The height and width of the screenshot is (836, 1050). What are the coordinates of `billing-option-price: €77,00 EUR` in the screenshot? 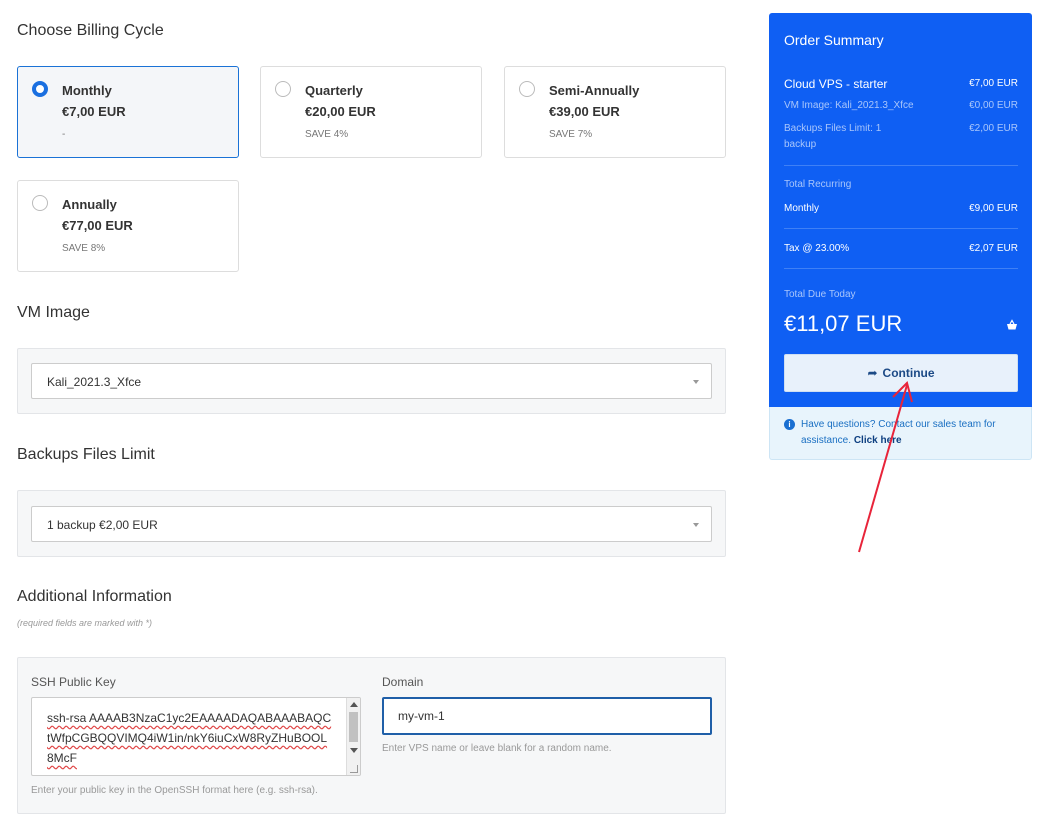 It's located at (97, 225).